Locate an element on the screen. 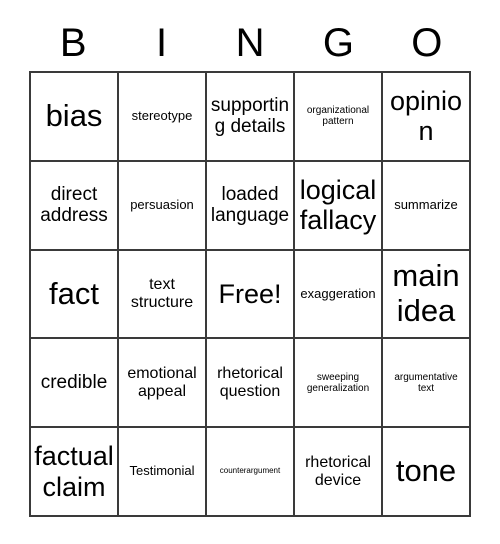  bingo-cell-label: supporting details is located at coordinates (250, 116).